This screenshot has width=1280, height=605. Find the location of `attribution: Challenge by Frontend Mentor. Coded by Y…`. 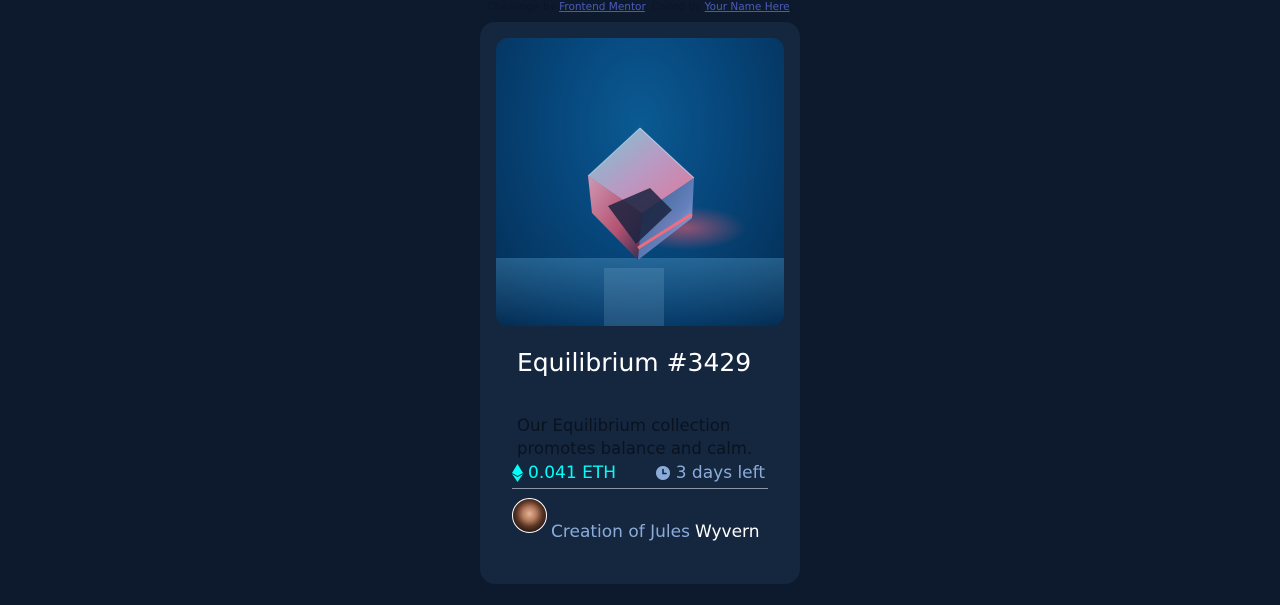

attribution: Challenge by Frontend Mentor. Coded by Y… is located at coordinates (640, 7).